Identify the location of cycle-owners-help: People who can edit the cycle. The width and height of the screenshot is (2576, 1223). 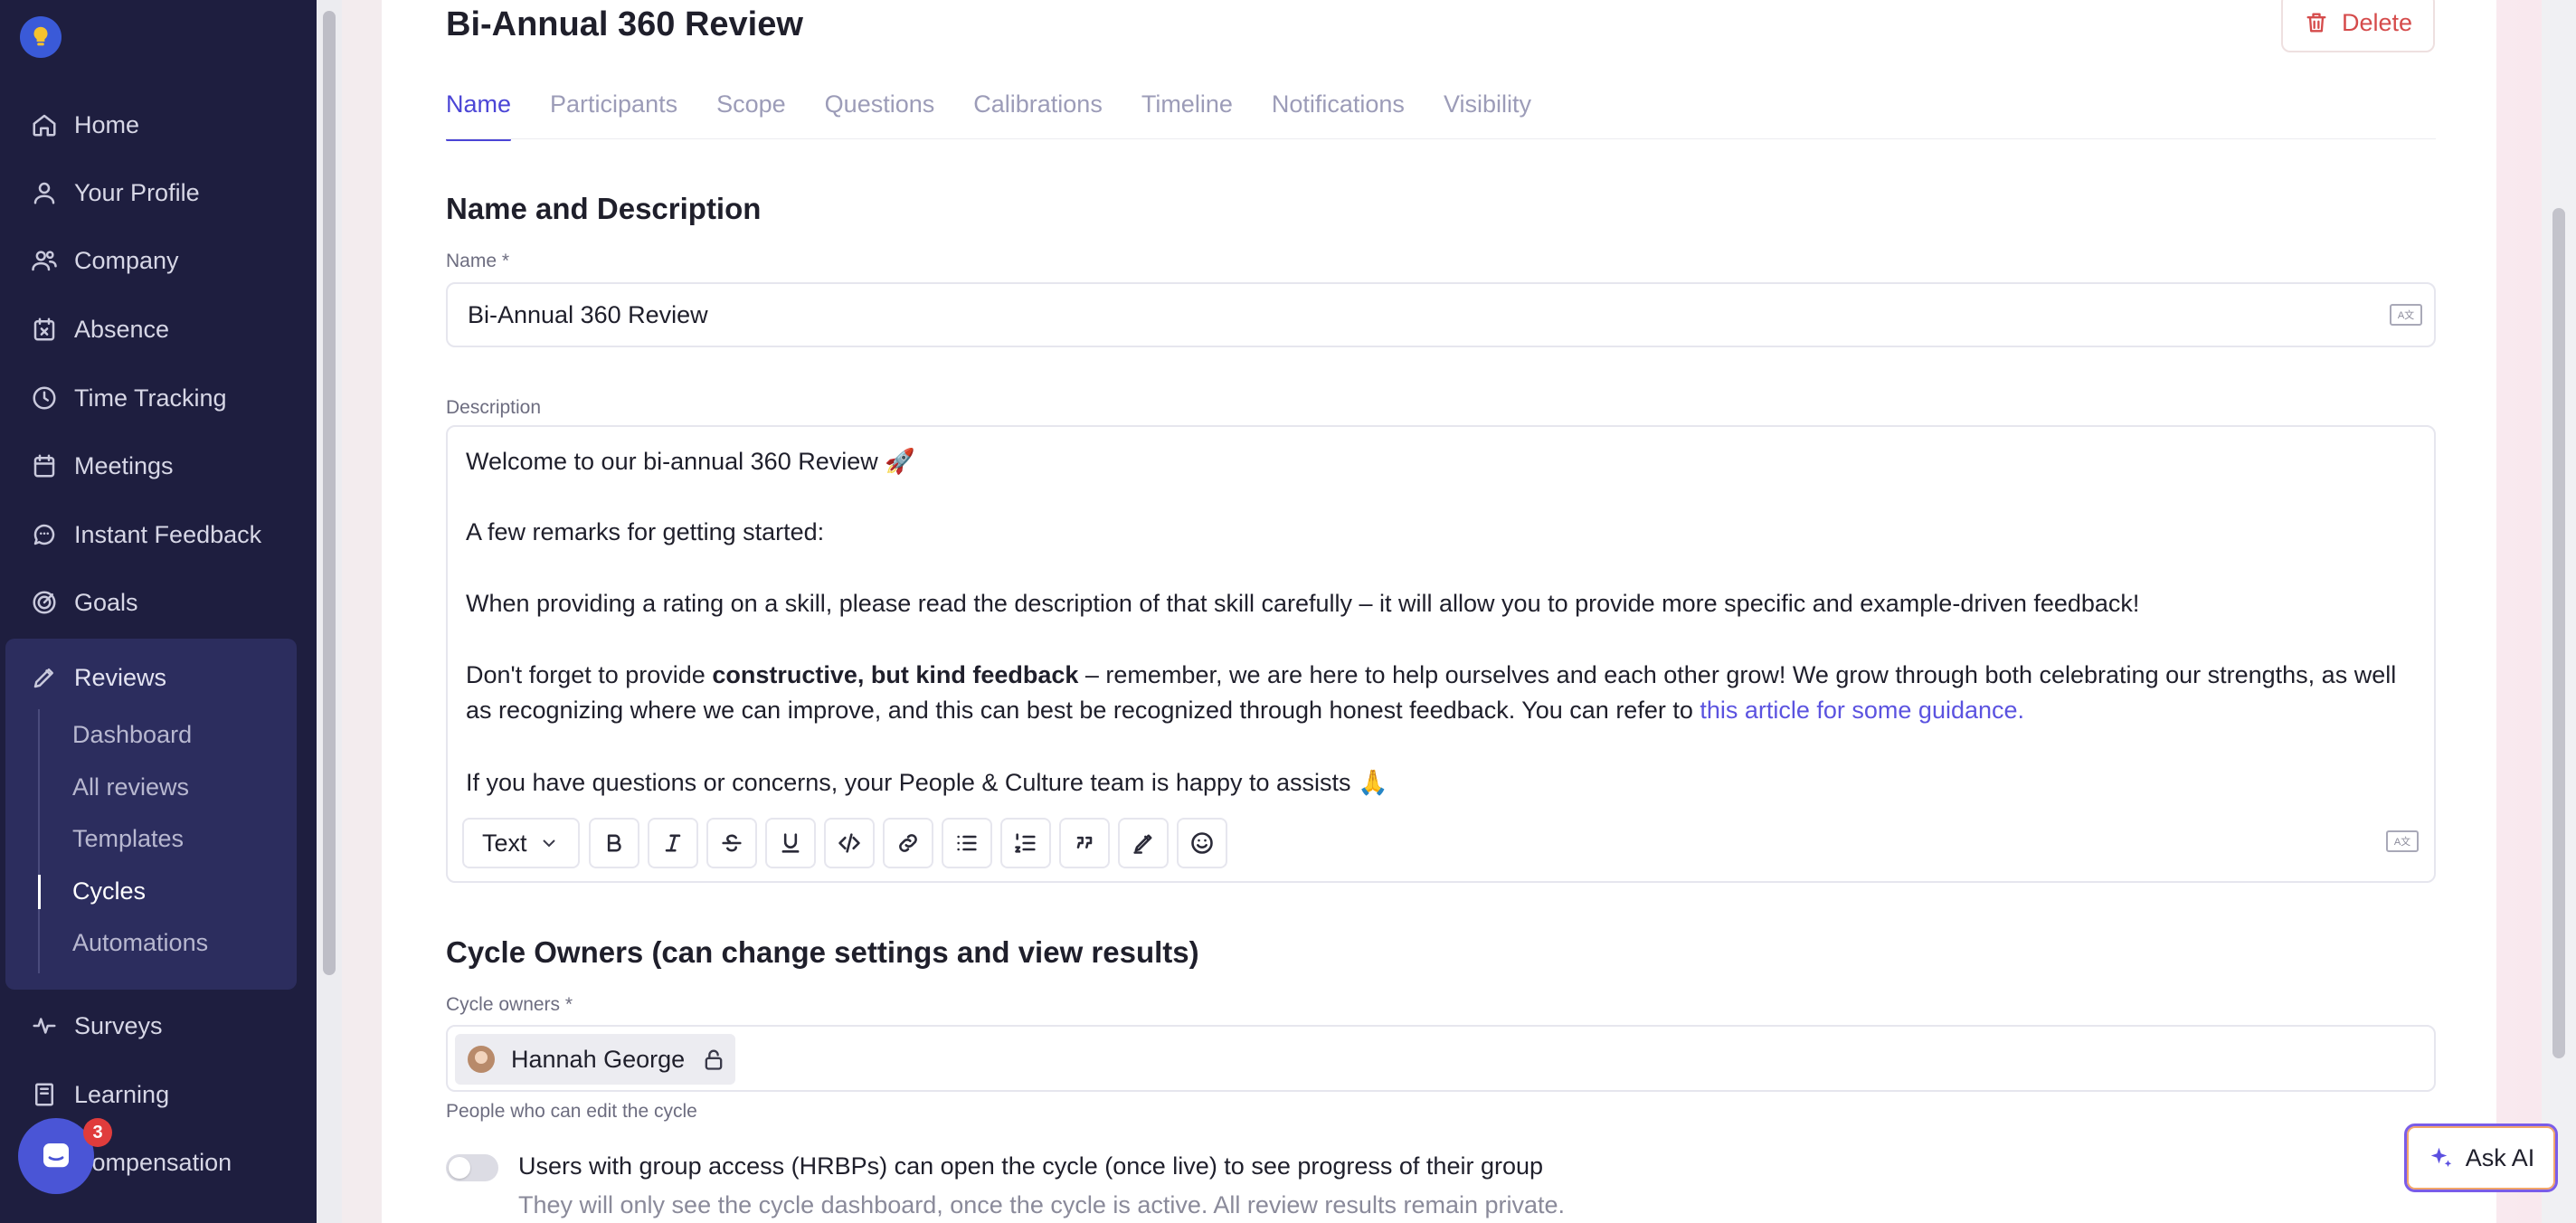
(571, 1111).